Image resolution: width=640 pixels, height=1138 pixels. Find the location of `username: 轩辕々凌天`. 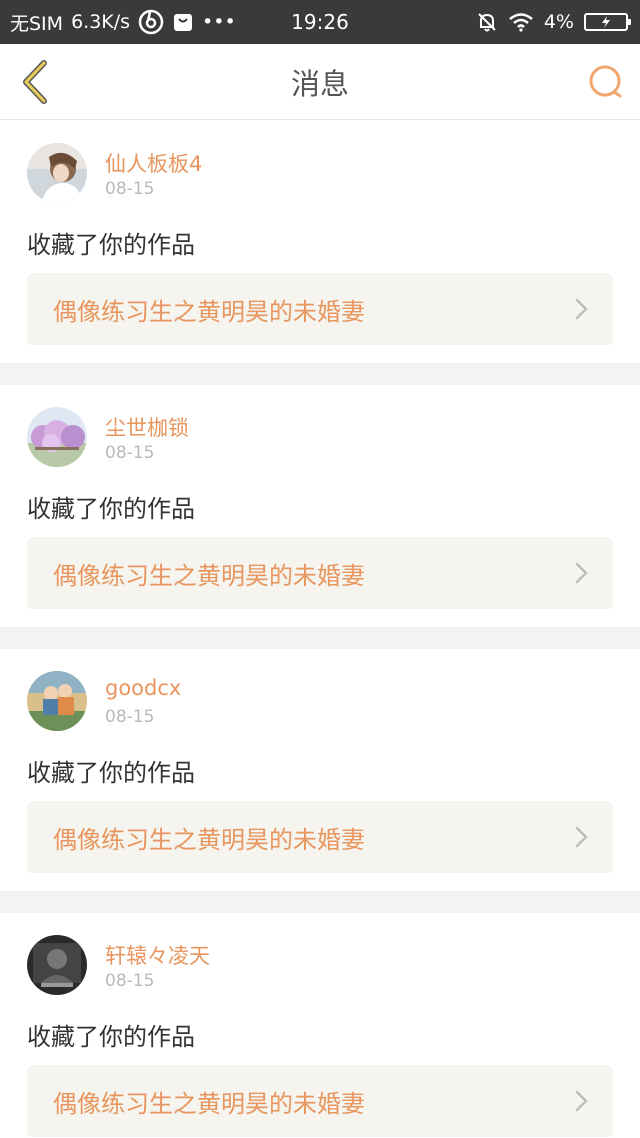

username: 轩辕々凌天 is located at coordinates (157, 955).